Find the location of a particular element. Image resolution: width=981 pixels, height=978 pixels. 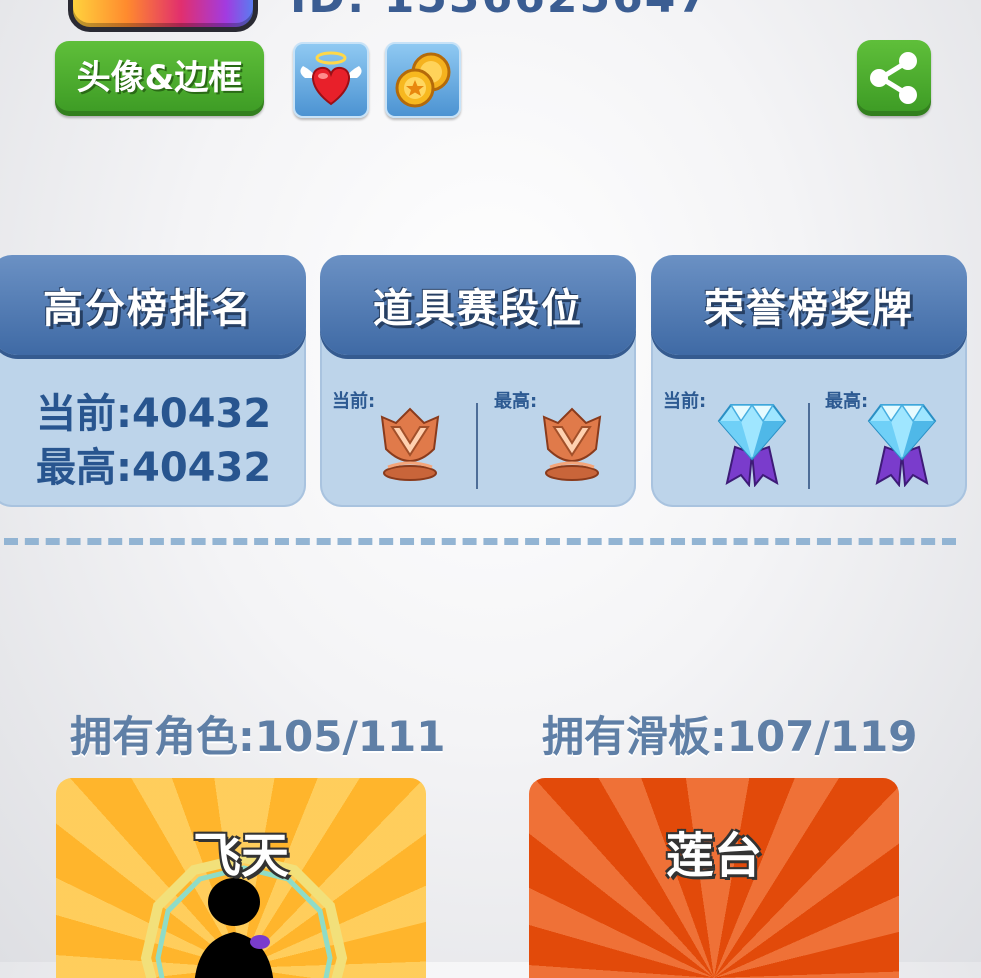

board-showcase-panel: 莲台 is located at coordinates (714, 878).